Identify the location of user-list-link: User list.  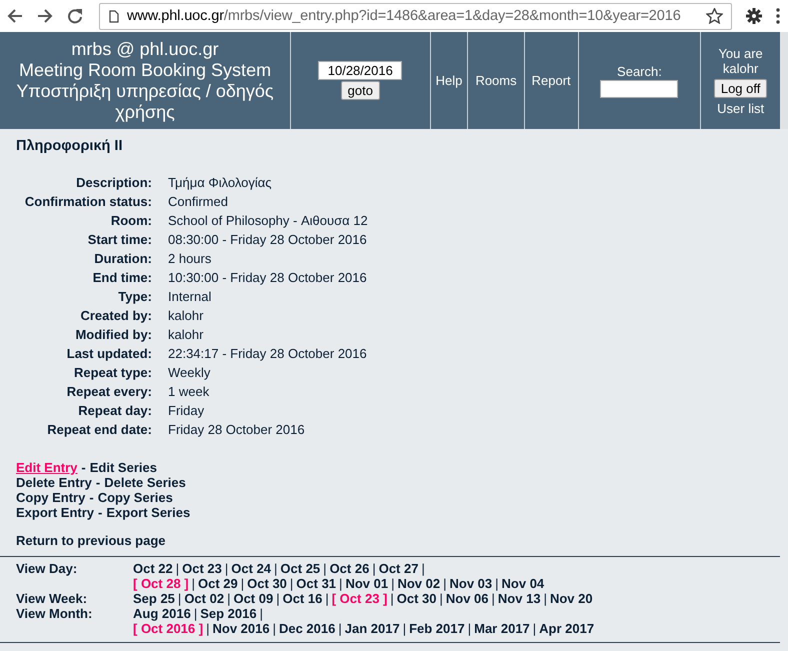
(740, 108).